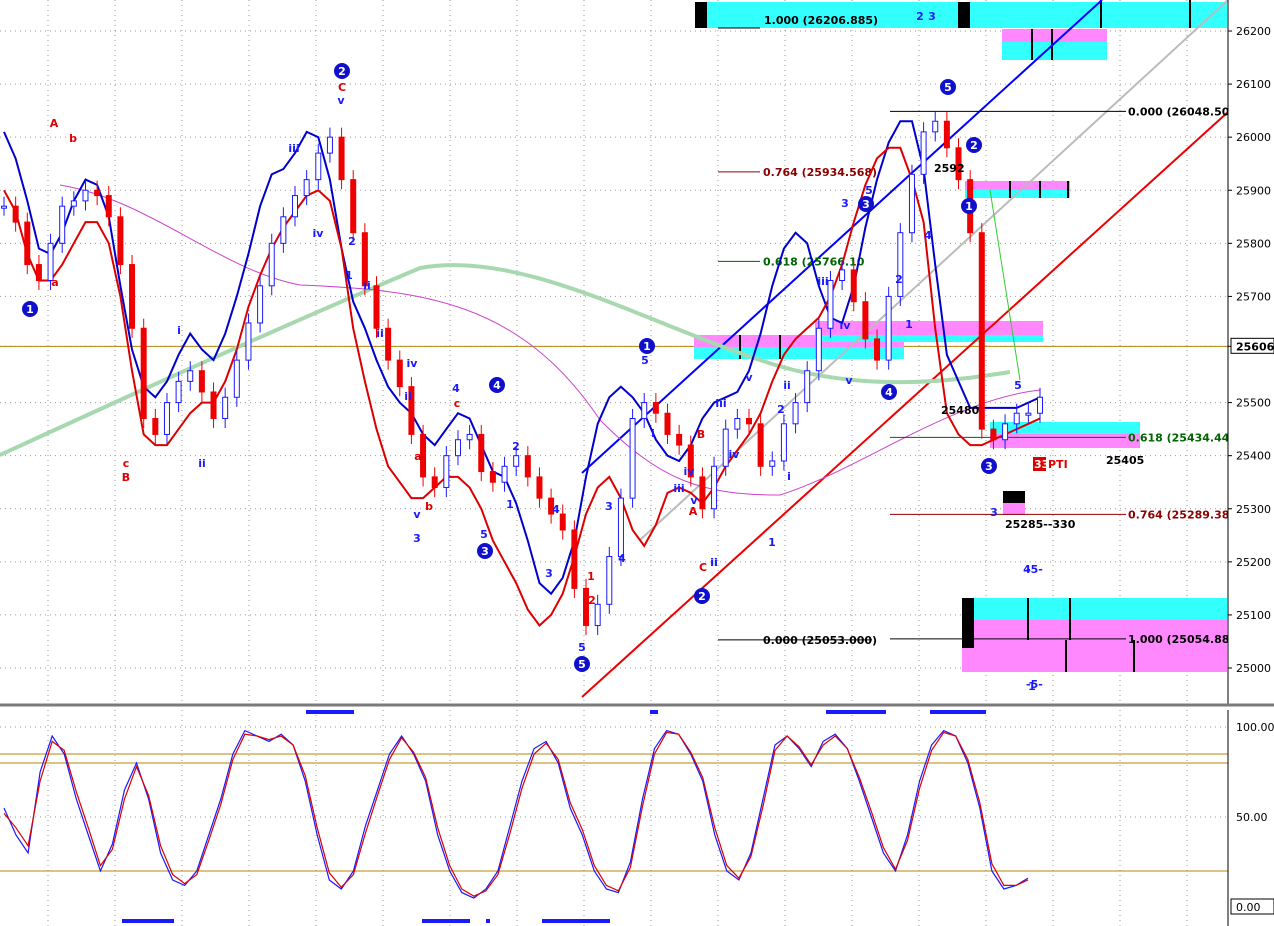 The image size is (1274, 926). I want to click on wave-label: a, so click(417, 456).